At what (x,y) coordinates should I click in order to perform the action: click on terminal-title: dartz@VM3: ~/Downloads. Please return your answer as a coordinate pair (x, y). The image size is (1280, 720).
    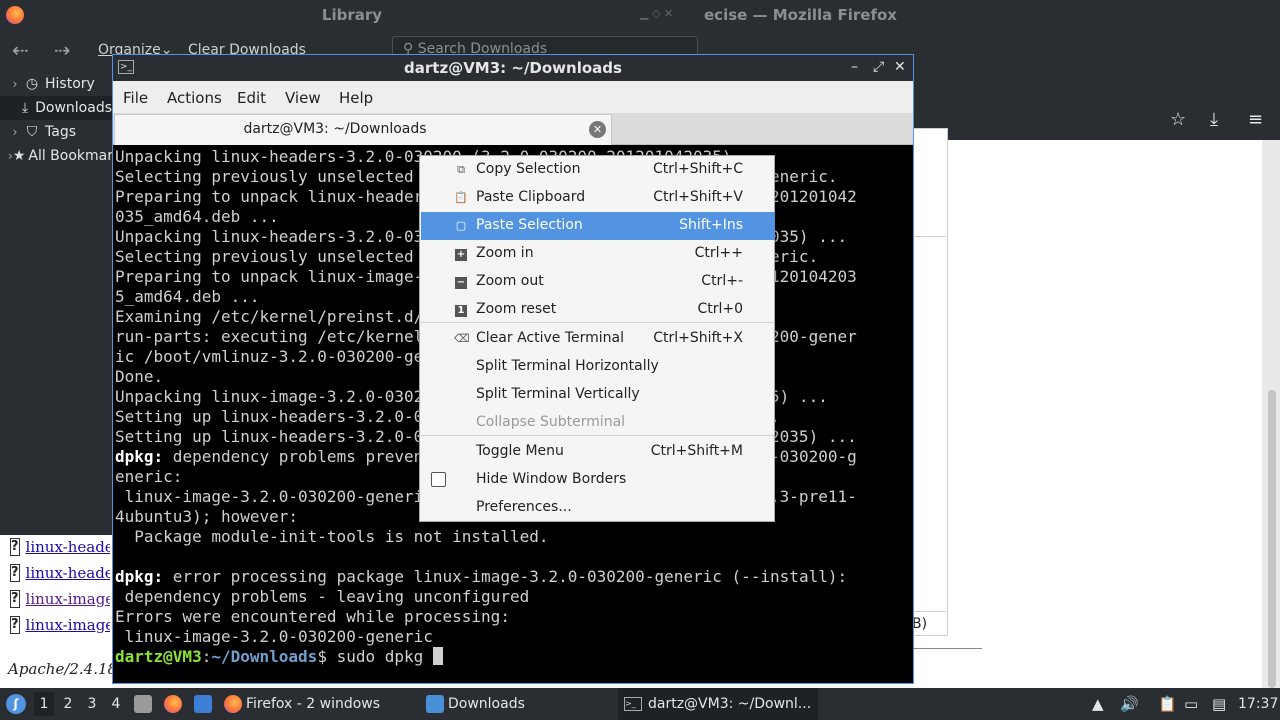
    Looking at the image, I should click on (513, 68).